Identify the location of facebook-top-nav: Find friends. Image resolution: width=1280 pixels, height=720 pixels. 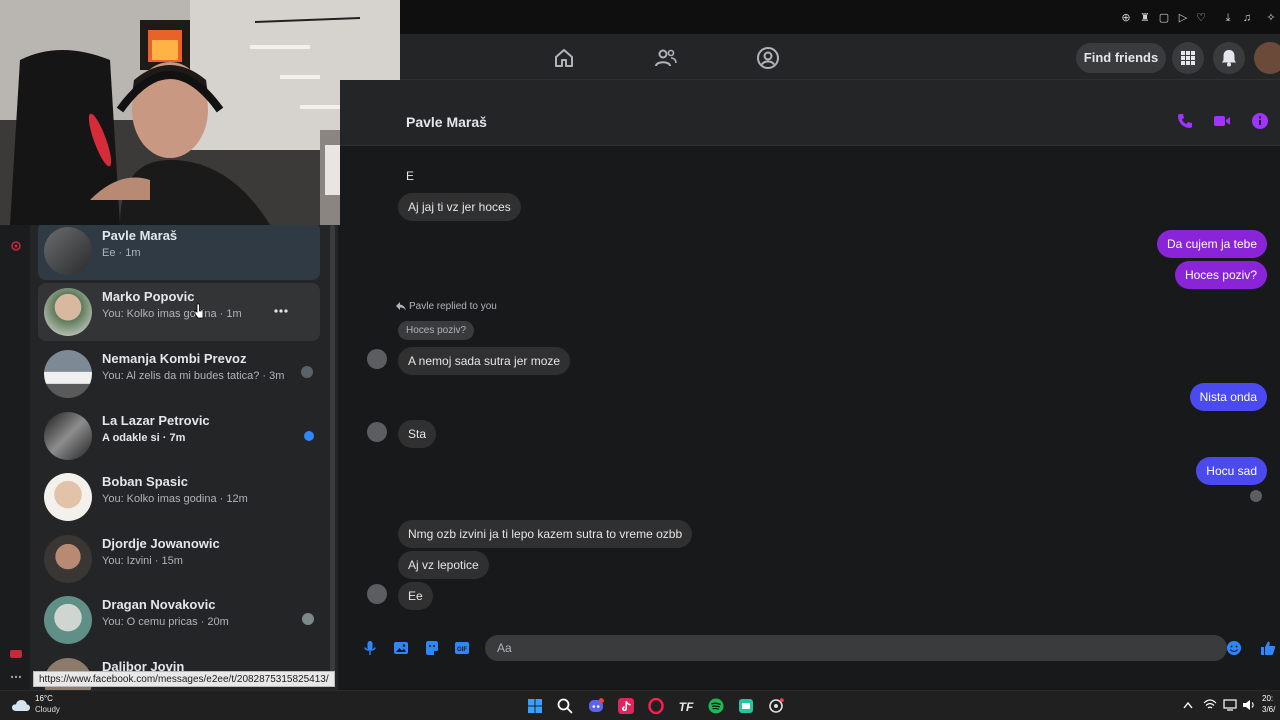
(840, 57).